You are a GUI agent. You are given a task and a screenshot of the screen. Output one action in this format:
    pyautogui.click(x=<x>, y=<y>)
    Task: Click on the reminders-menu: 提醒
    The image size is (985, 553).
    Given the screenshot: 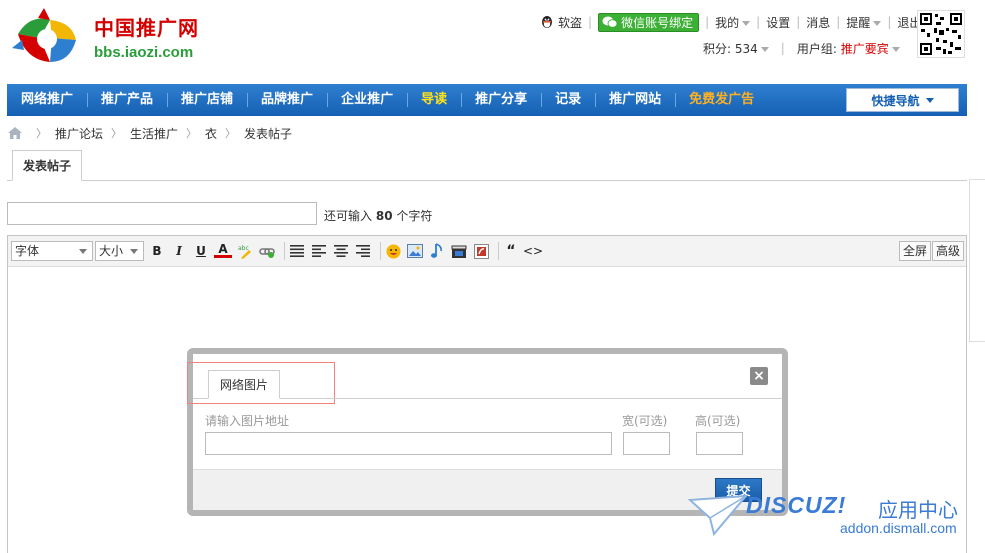 What is the action you would take?
    pyautogui.click(x=864, y=22)
    